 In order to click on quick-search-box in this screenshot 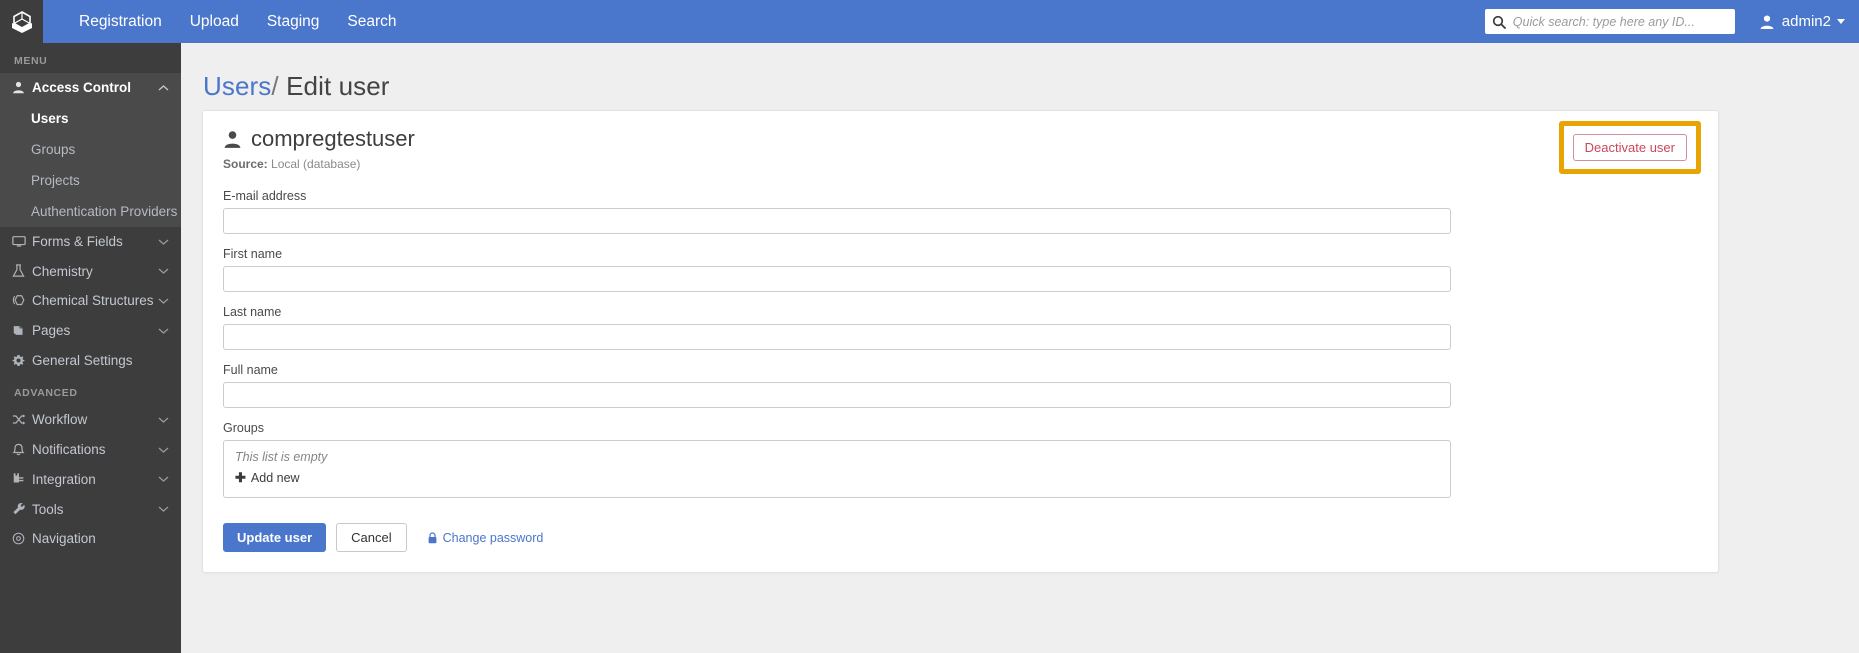, I will do `click(1609, 21)`.